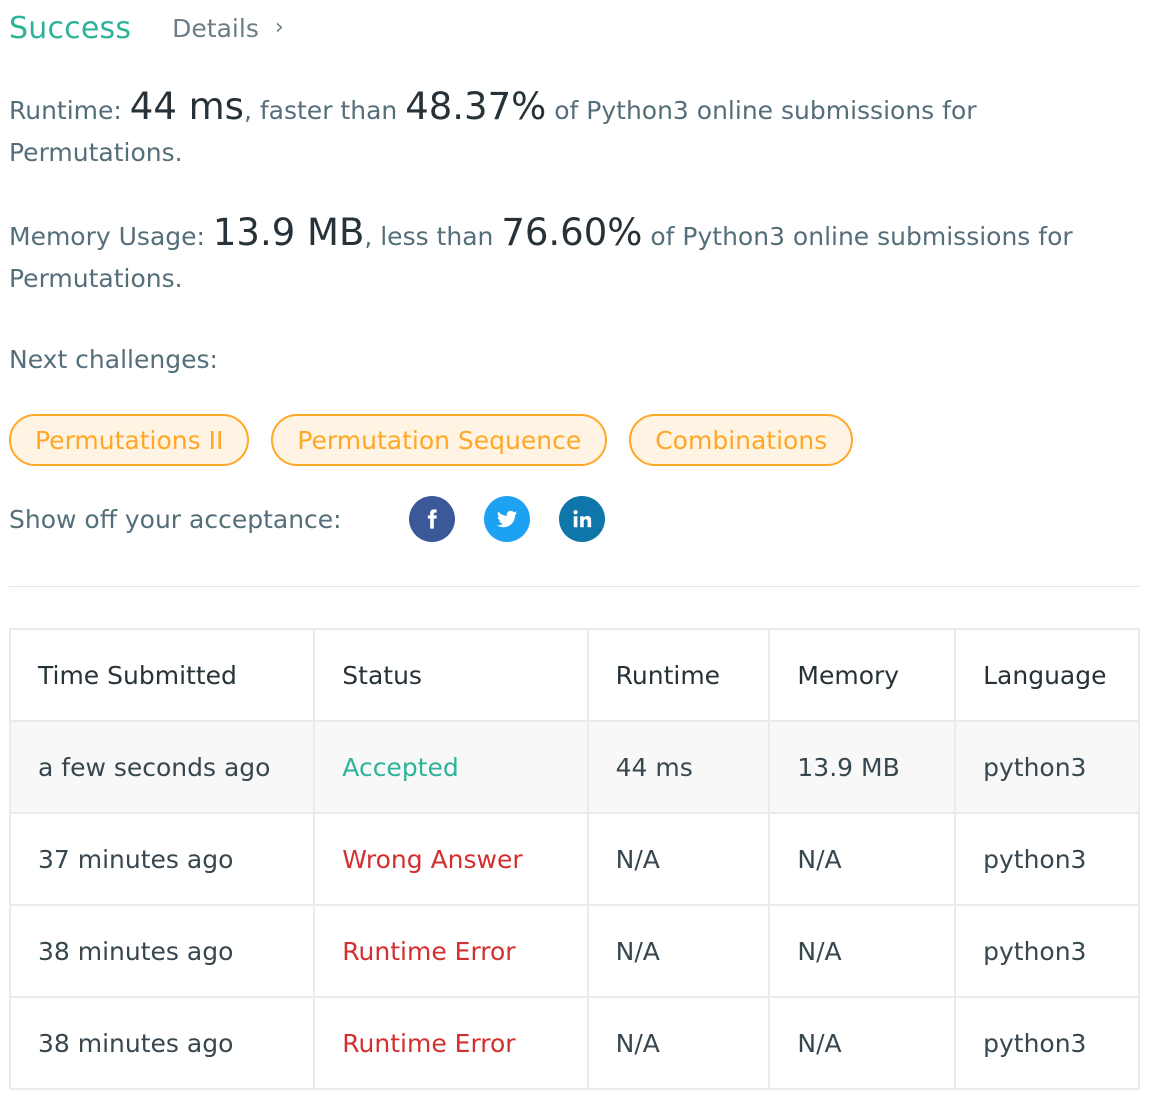 This screenshot has height=1118, width=1162. I want to click on challenge-permutation-sequence: Permutation Sequence, so click(439, 440).